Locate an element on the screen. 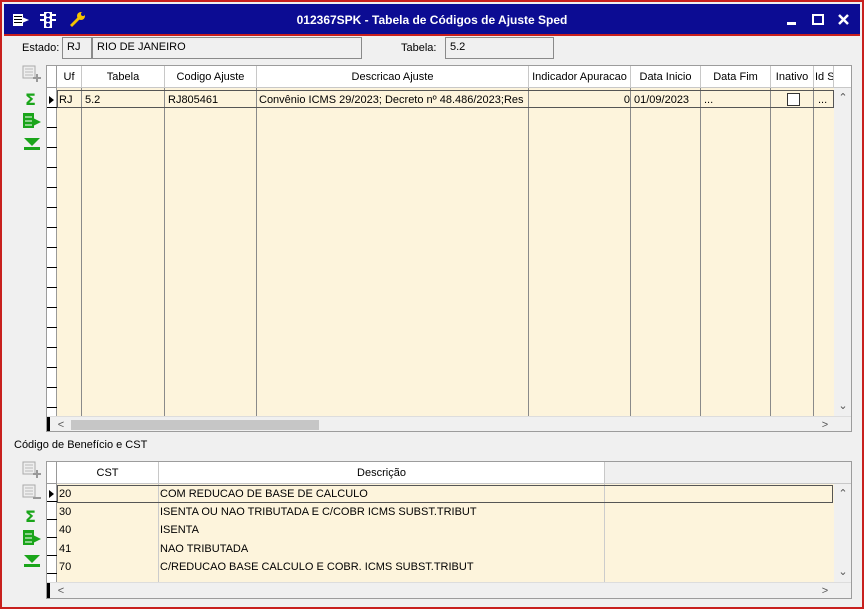  maximize-icon is located at coordinates (818, 19).